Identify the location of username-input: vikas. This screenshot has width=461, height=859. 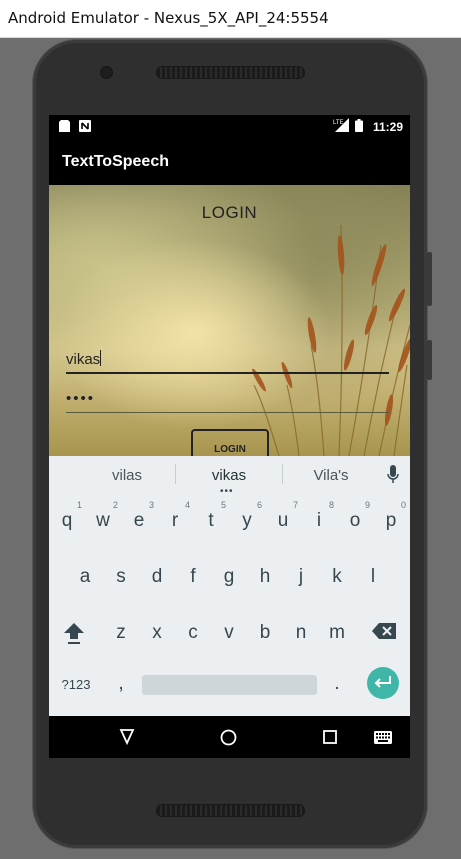
(227, 362).